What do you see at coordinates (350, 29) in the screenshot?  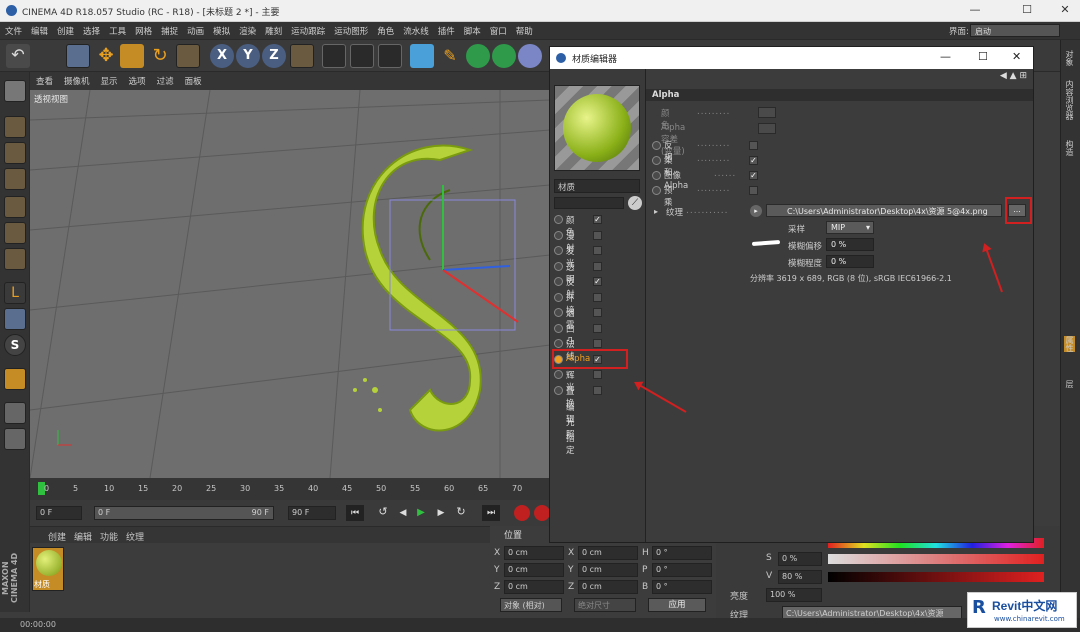 I see `menu-item: 运动图形` at bounding box center [350, 29].